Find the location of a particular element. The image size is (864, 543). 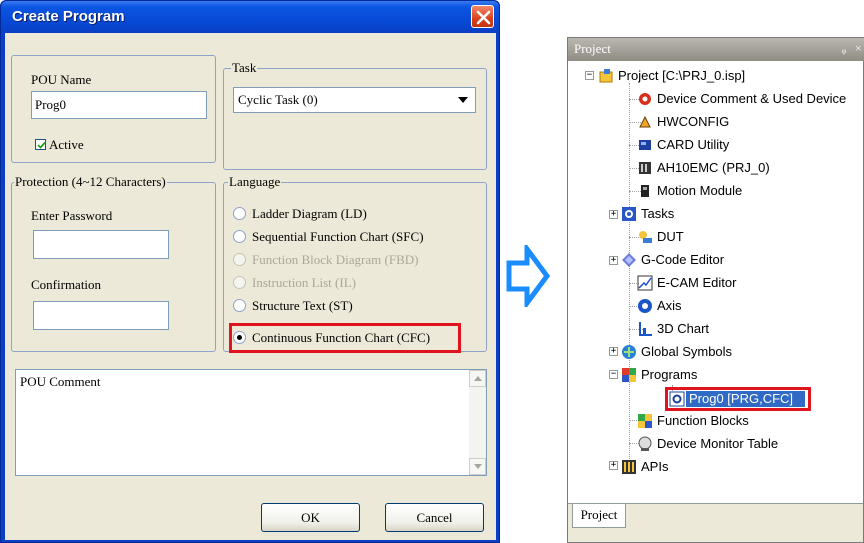

radio-fbd is located at coordinates (239, 259).